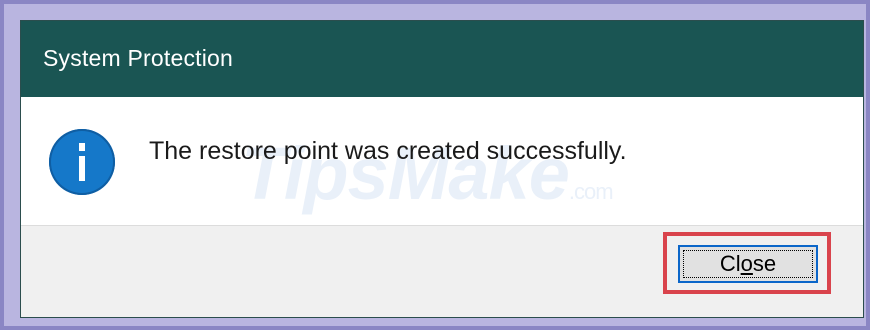  Describe the element at coordinates (591, 191) in the screenshot. I see `watermark-suffix: .com` at that location.